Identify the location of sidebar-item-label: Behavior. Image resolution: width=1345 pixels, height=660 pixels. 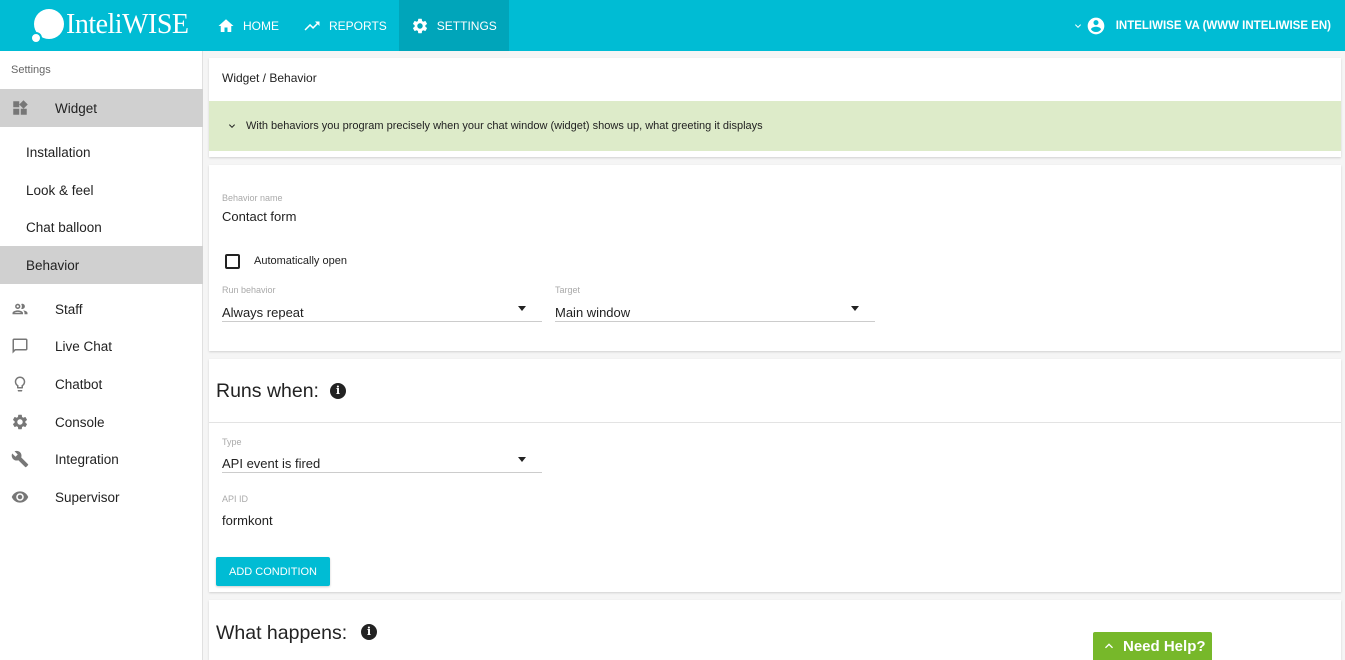
(53, 265).